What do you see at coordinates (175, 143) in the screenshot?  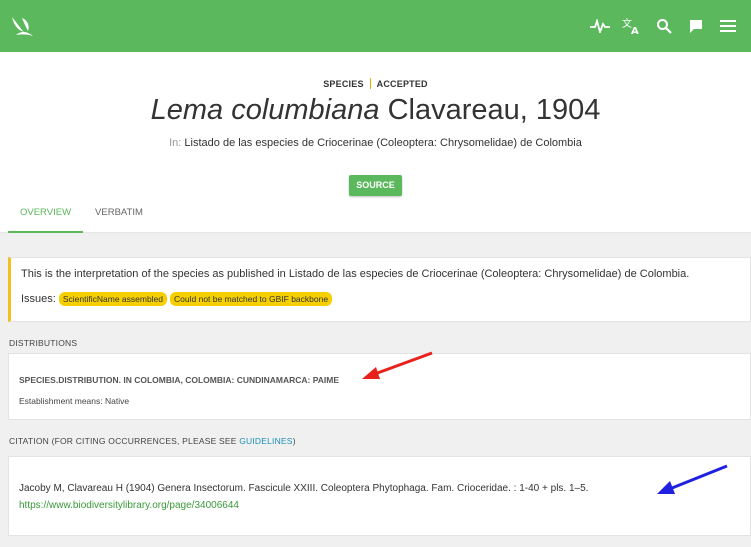 I see `in-prefix: In:` at bounding box center [175, 143].